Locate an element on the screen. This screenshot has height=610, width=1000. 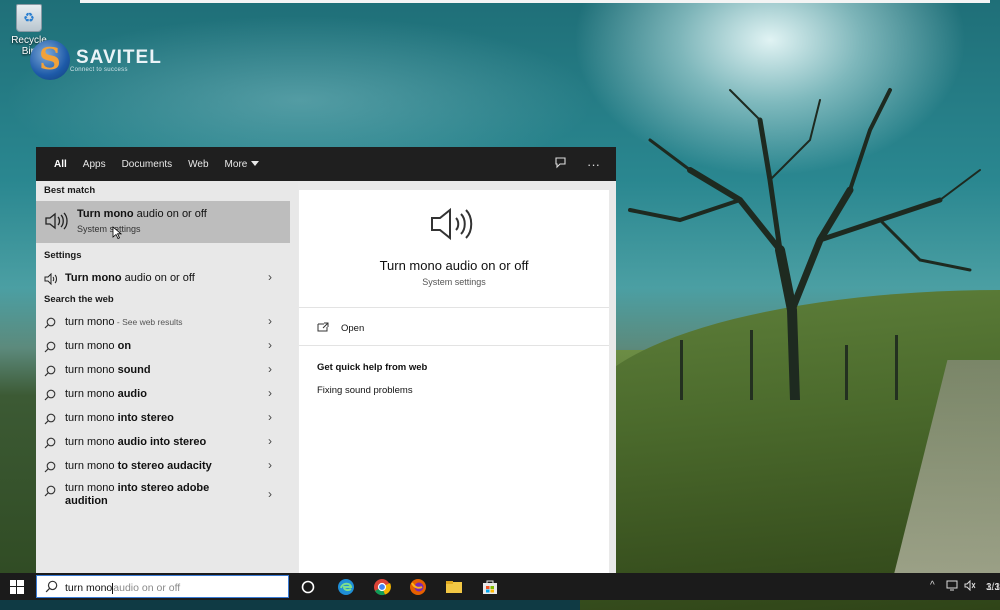
tab-web: Web is located at coordinates (198, 164).